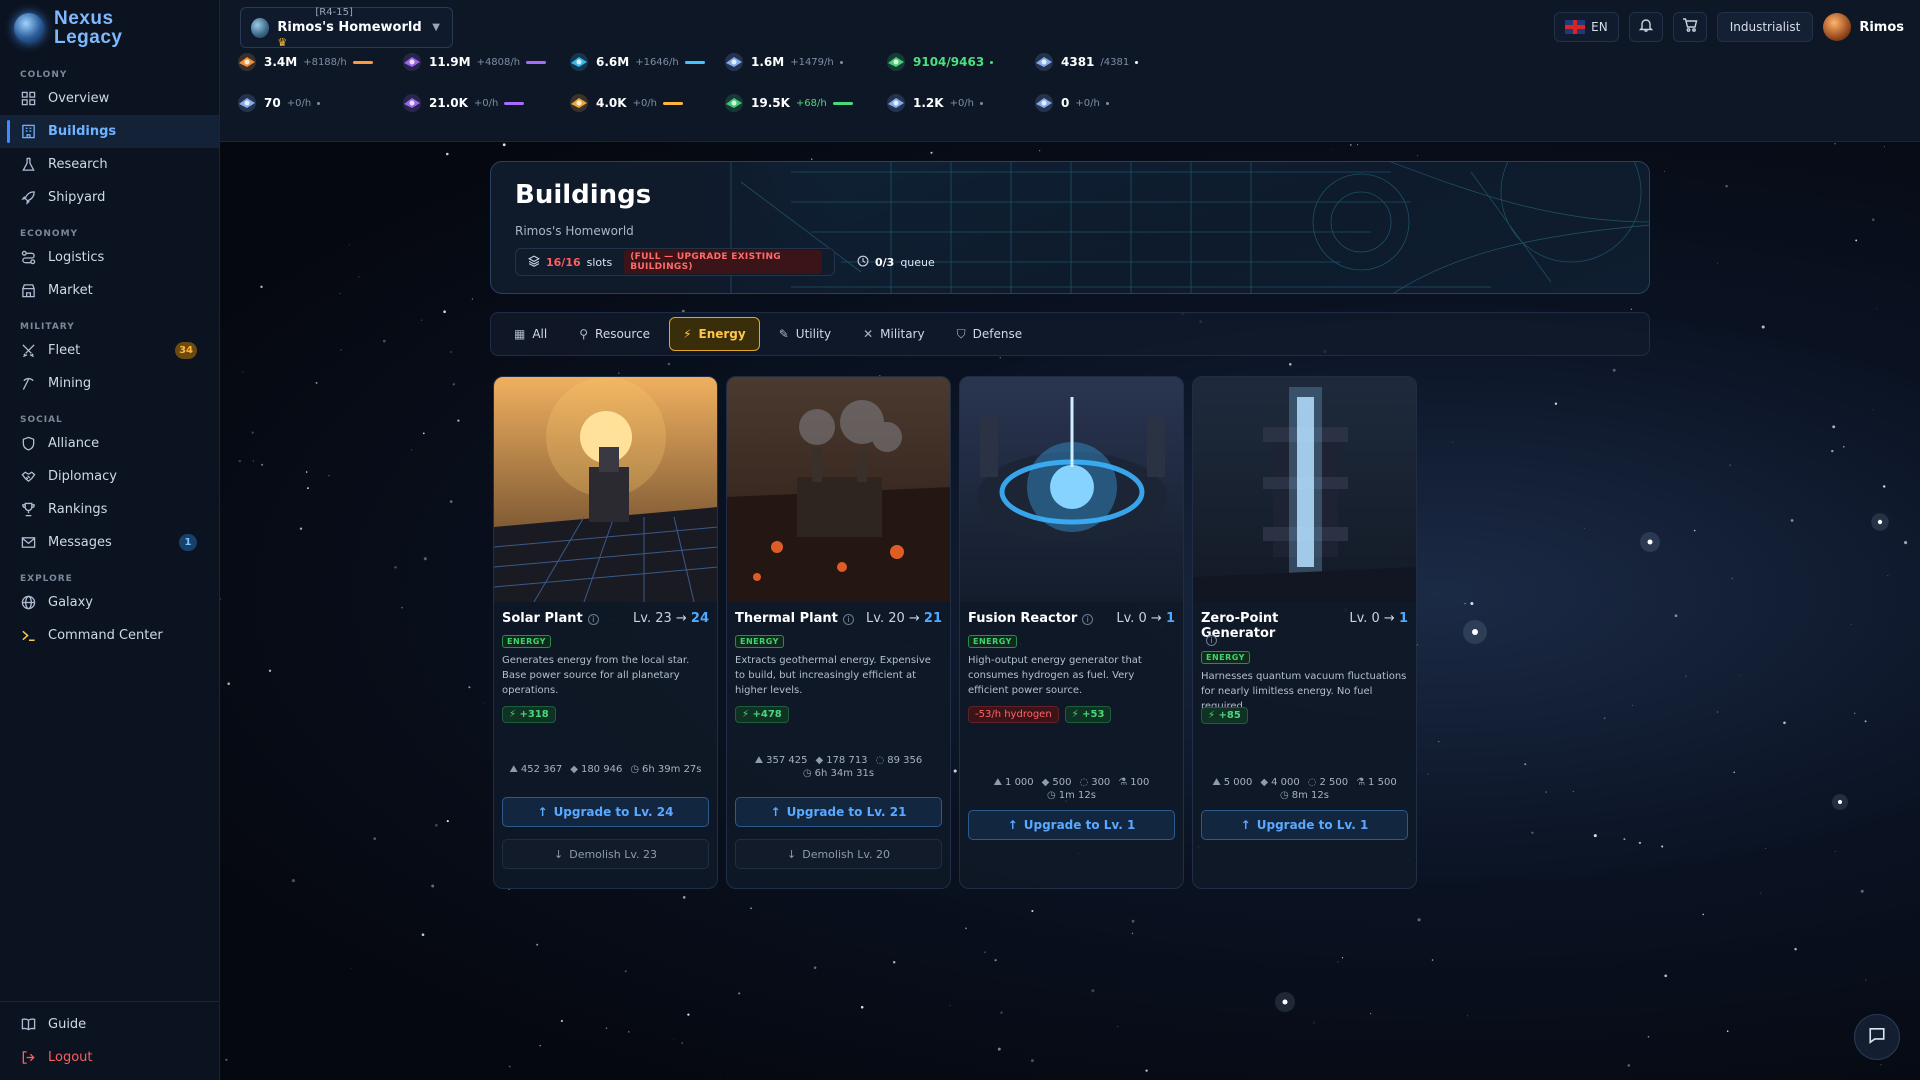 Image resolution: width=1920 pixels, height=1080 pixels. I want to click on swords-icon: ✕, so click(868, 334).